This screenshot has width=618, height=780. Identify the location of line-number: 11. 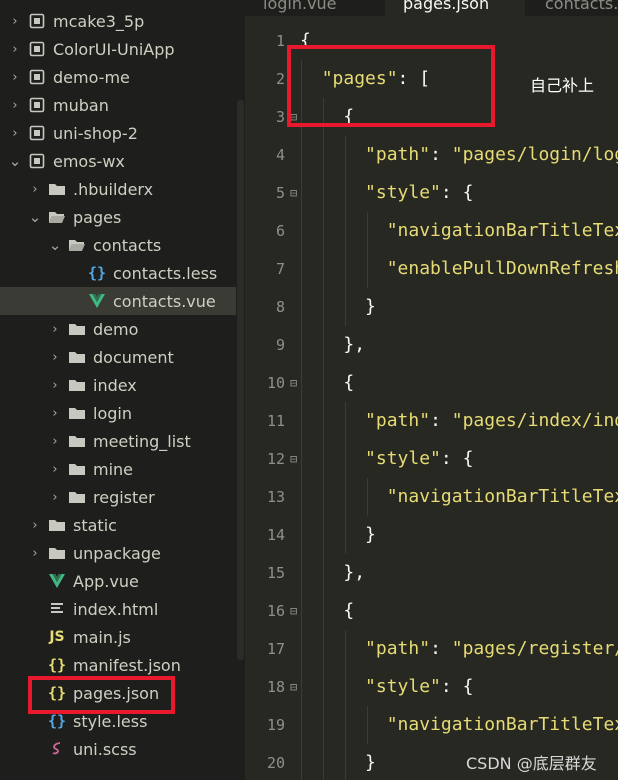
(275, 421).